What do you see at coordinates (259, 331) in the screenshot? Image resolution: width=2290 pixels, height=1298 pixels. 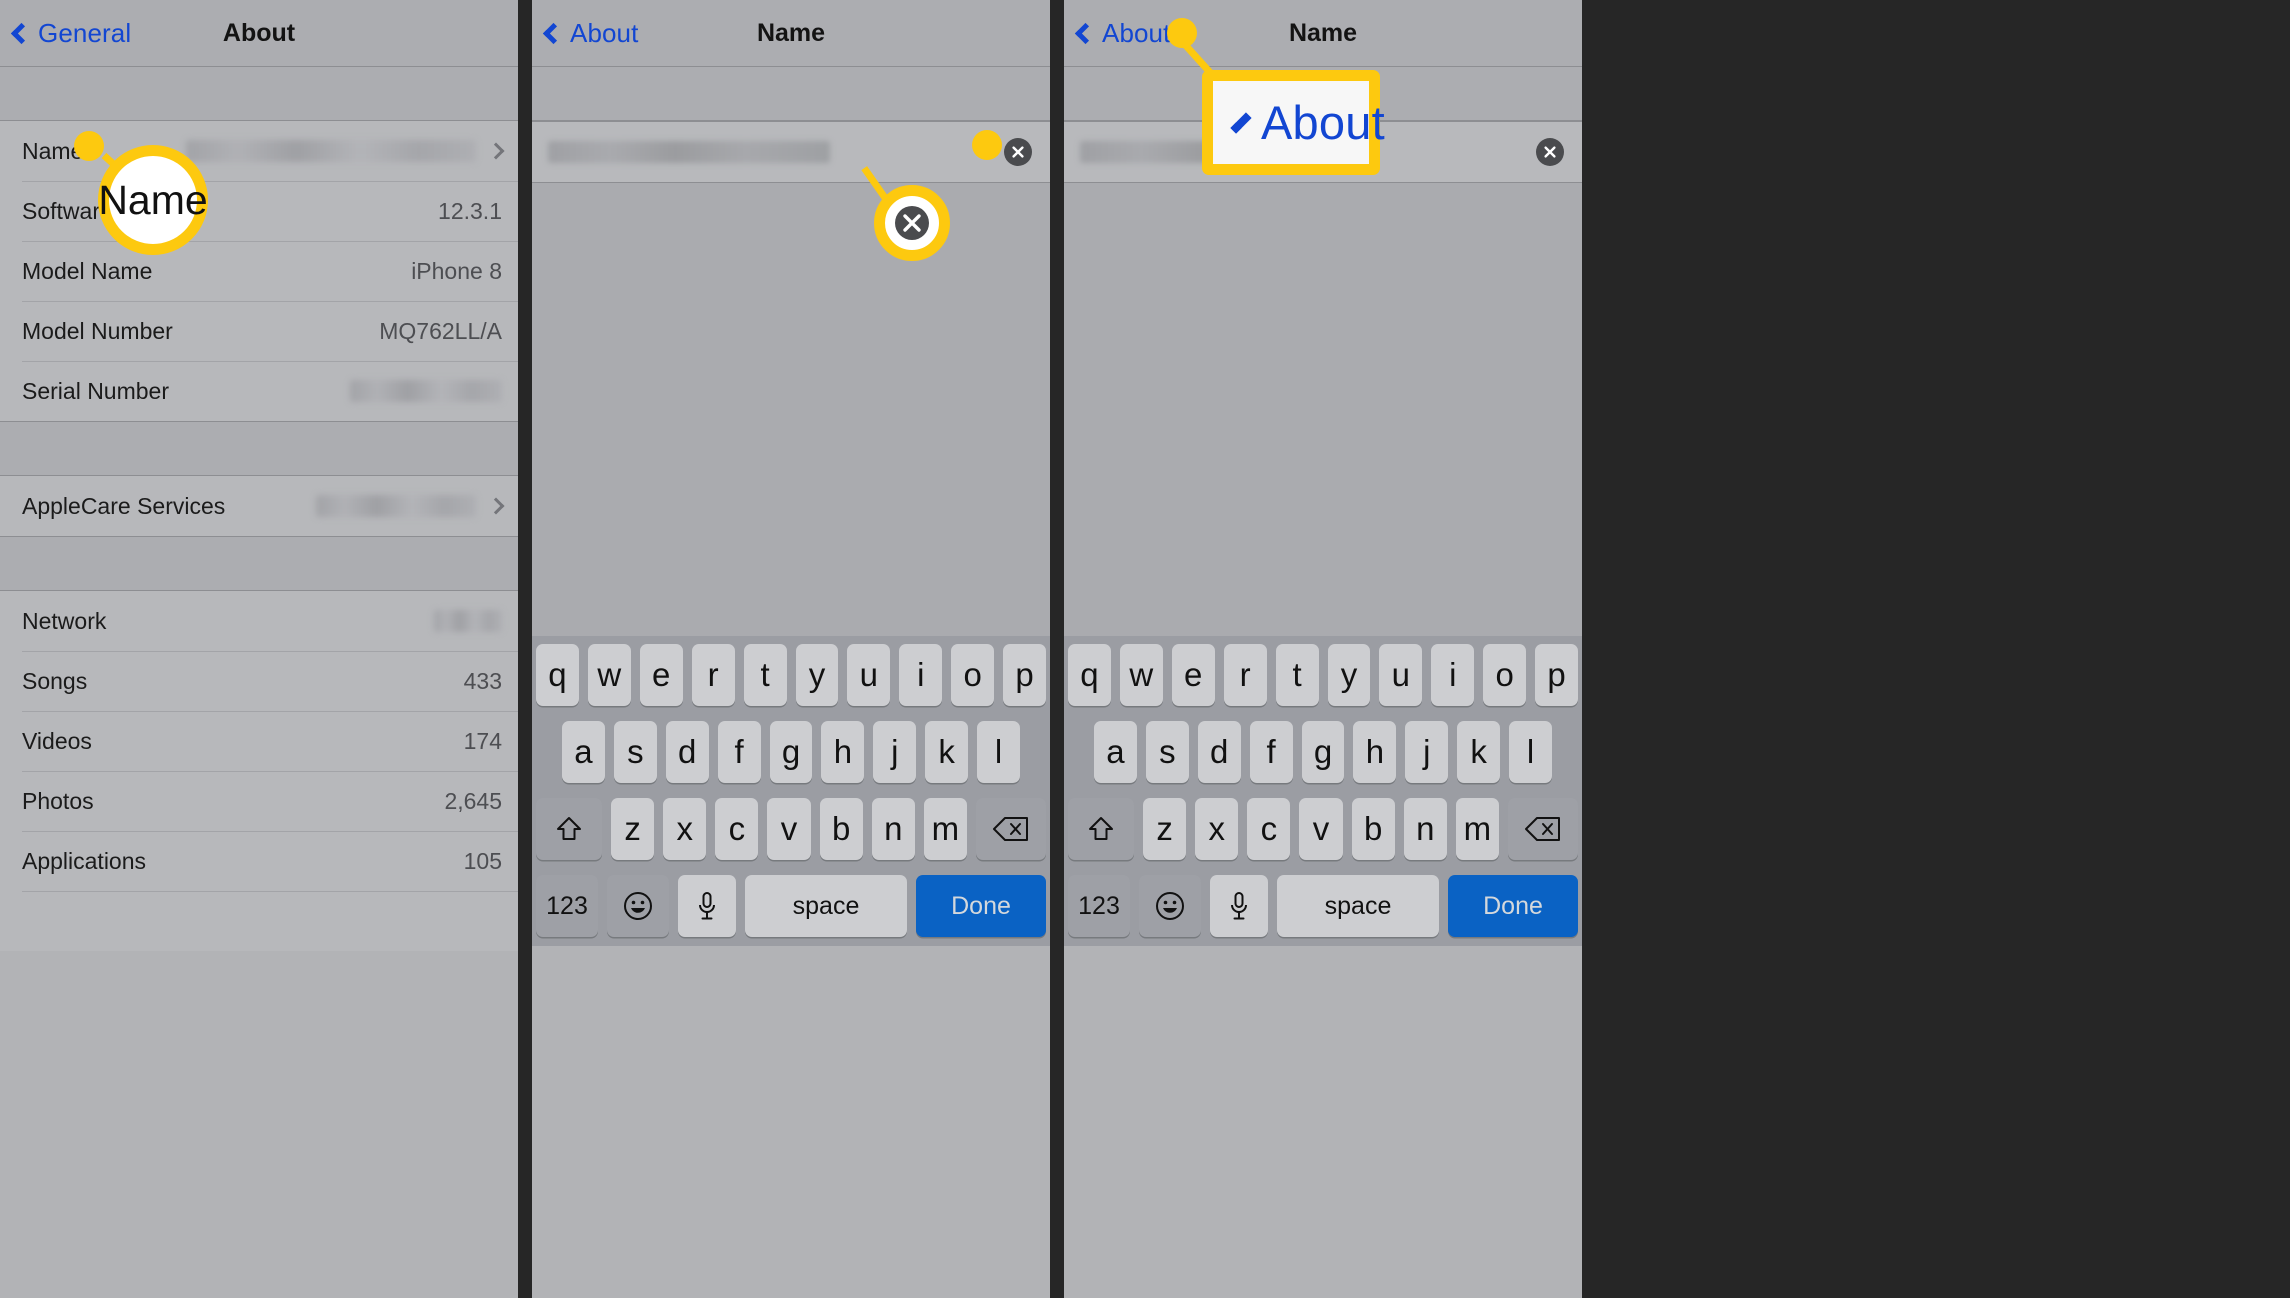 I see `table-row: Model Number MQ762LL/A` at bounding box center [259, 331].